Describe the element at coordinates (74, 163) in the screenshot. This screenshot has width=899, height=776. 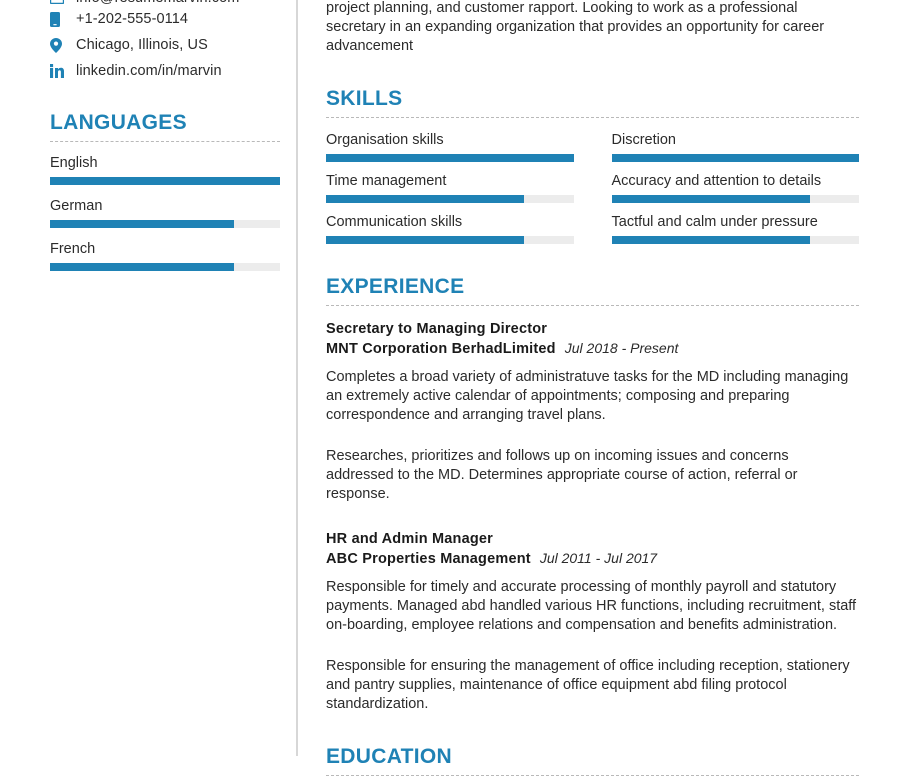
I see `language-label: English` at that location.